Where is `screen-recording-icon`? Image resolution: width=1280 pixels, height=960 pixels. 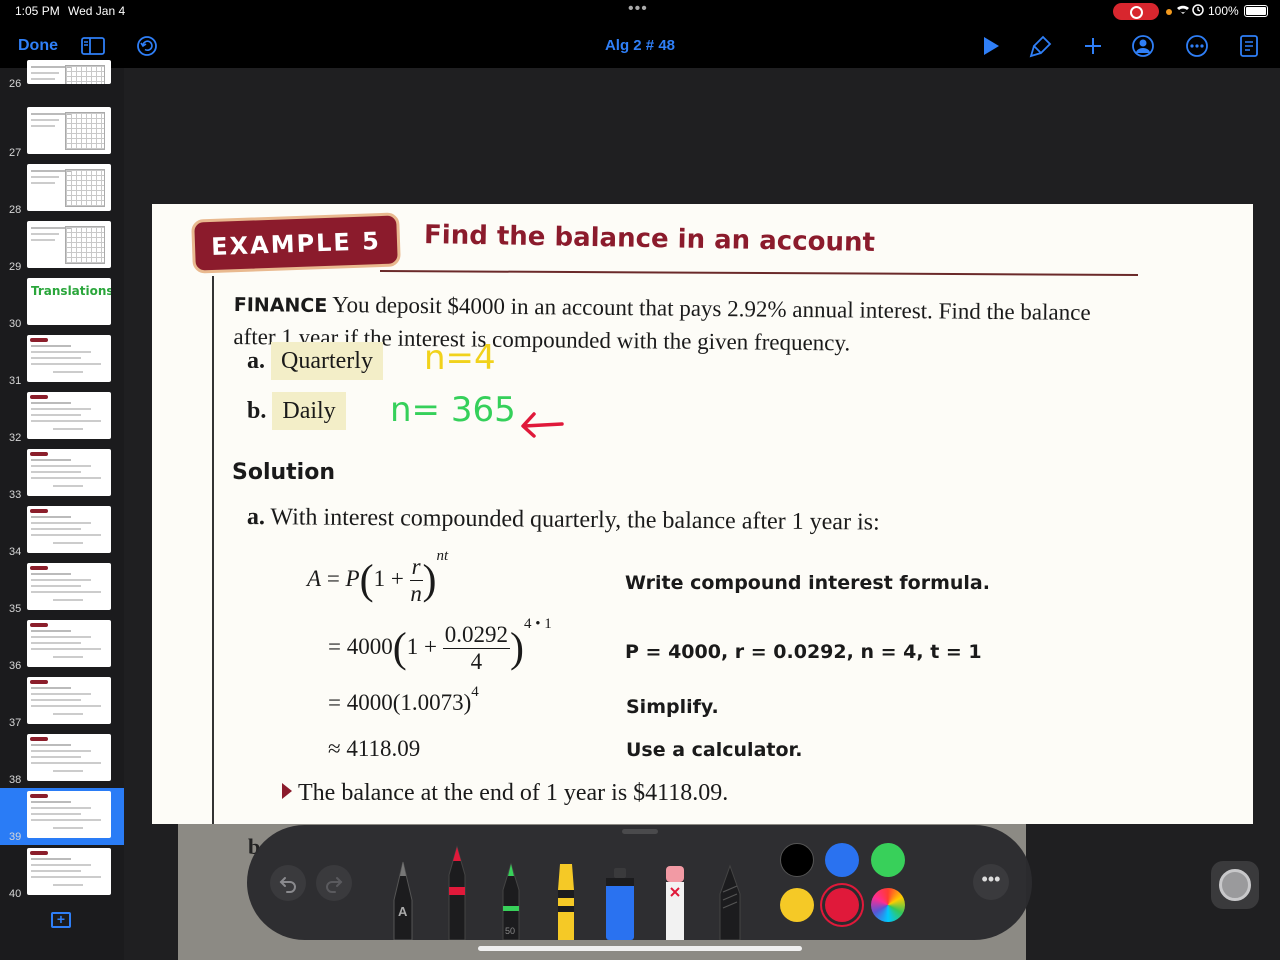
screen-recording-icon is located at coordinates (1136, 11).